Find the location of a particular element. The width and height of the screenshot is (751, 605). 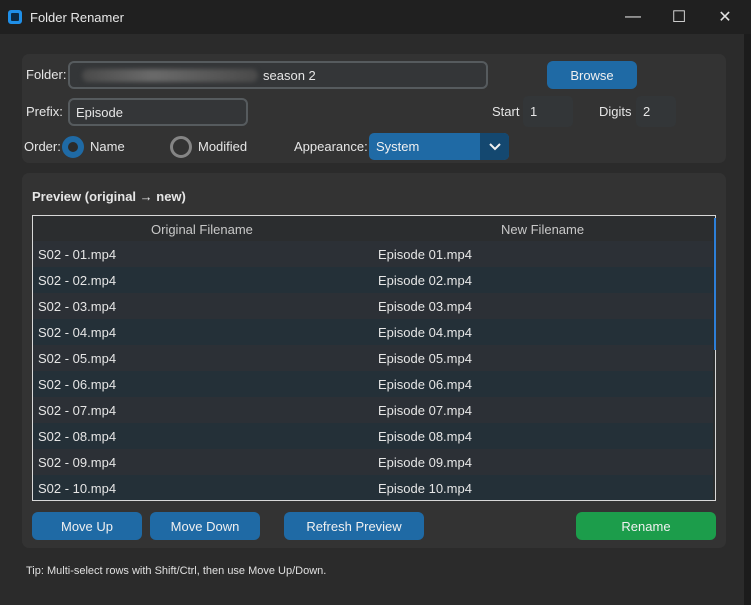

order-name-radio is located at coordinates (73, 147).